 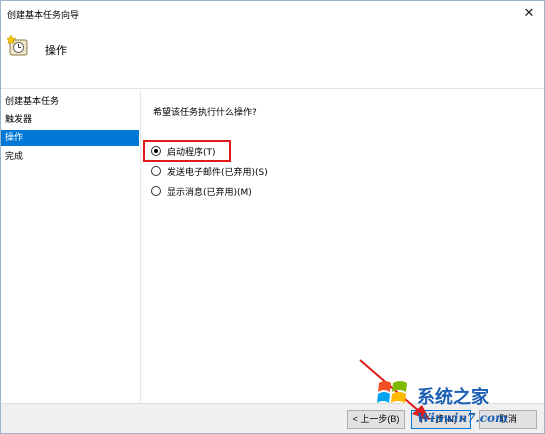 What do you see at coordinates (156, 151) in the screenshot?
I see `radio-start-program` at bounding box center [156, 151].